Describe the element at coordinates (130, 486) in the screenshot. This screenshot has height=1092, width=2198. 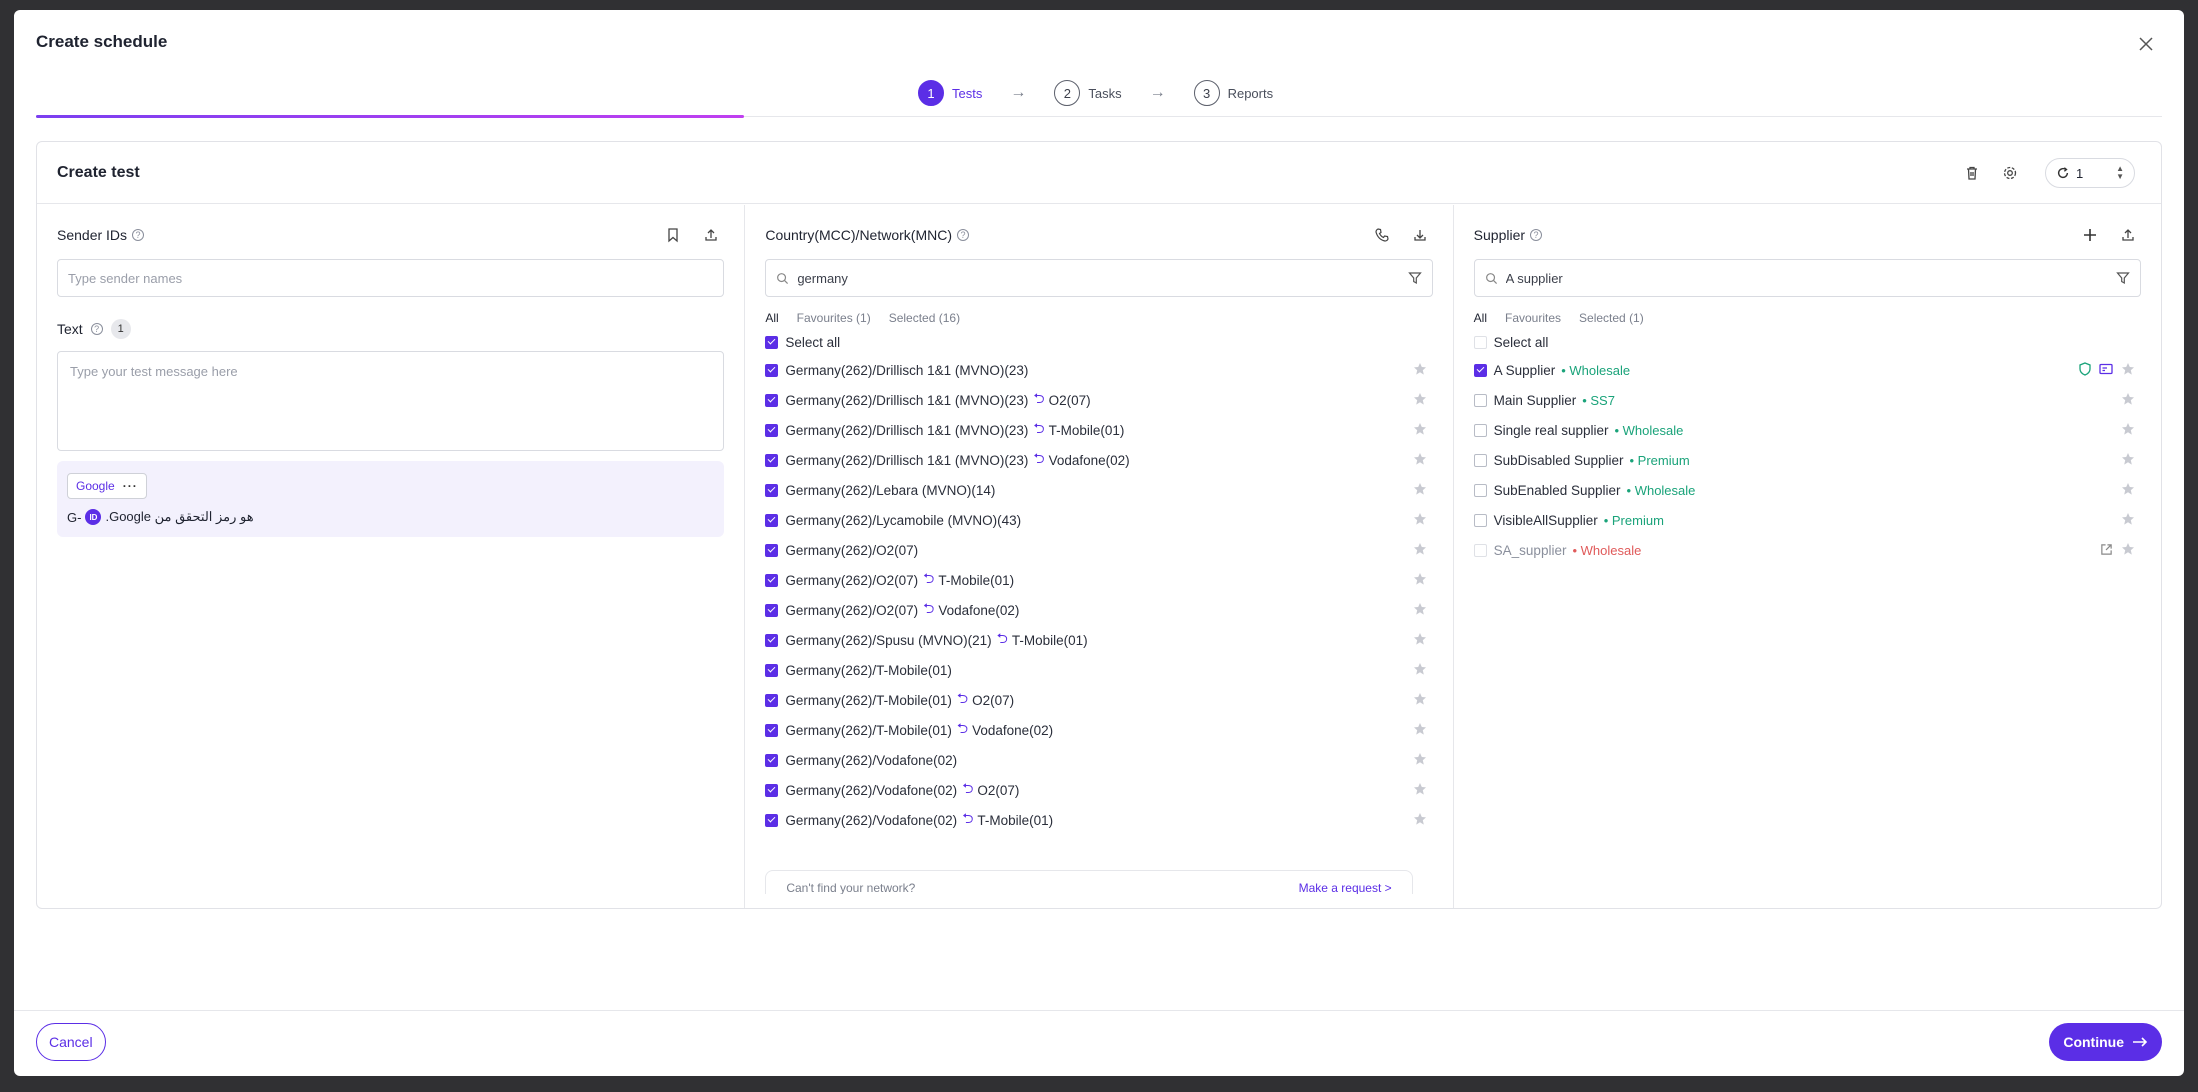
I see `more-icon: ···` at that location.